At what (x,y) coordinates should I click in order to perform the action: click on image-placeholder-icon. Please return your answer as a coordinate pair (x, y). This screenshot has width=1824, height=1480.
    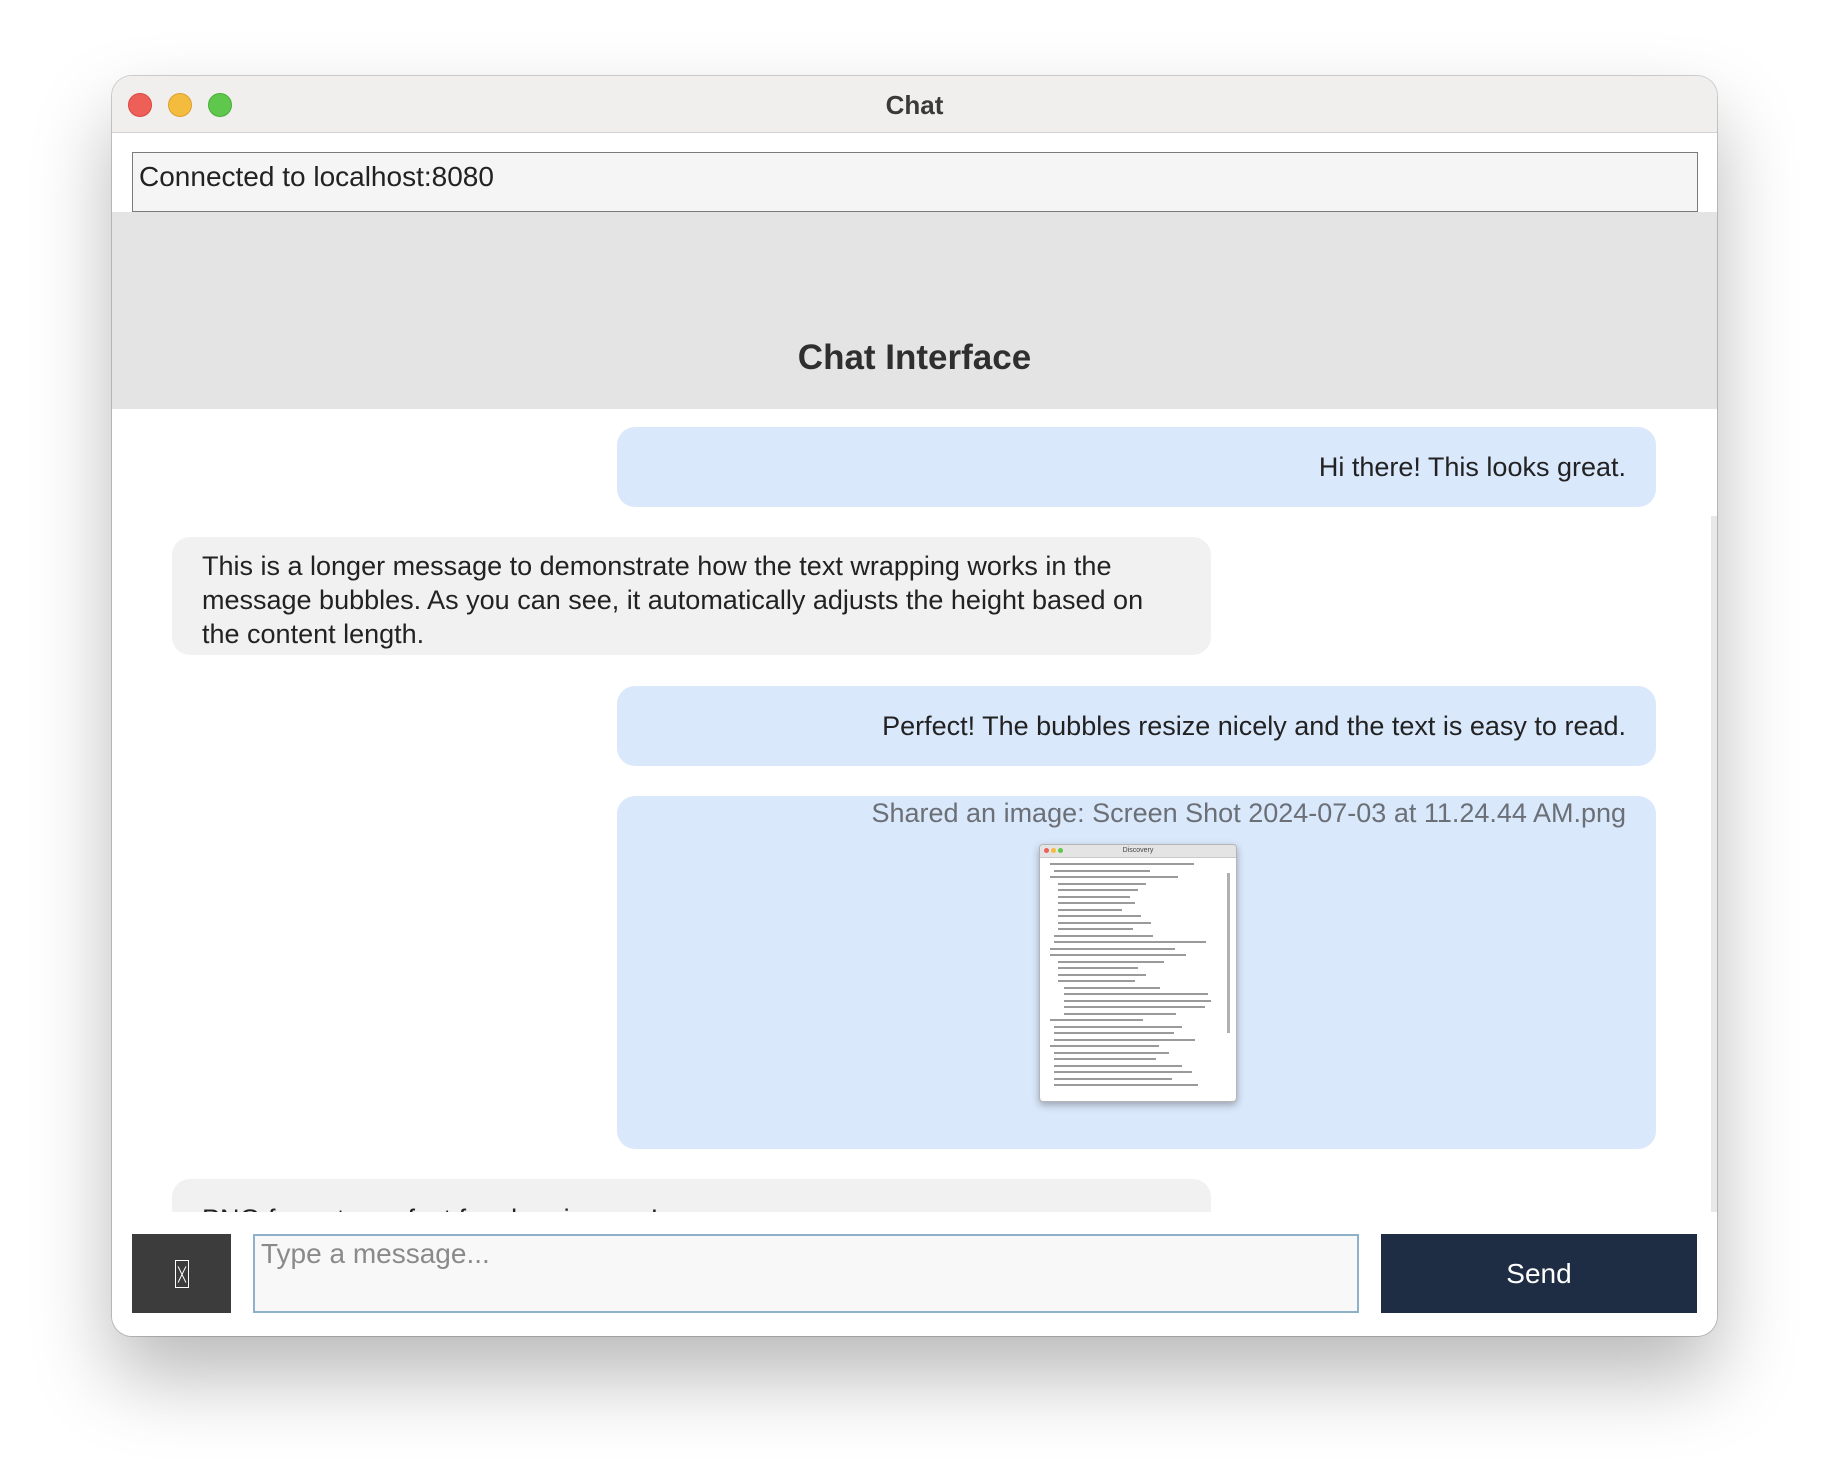
    Looking at the image, I should click on (181, 1273).